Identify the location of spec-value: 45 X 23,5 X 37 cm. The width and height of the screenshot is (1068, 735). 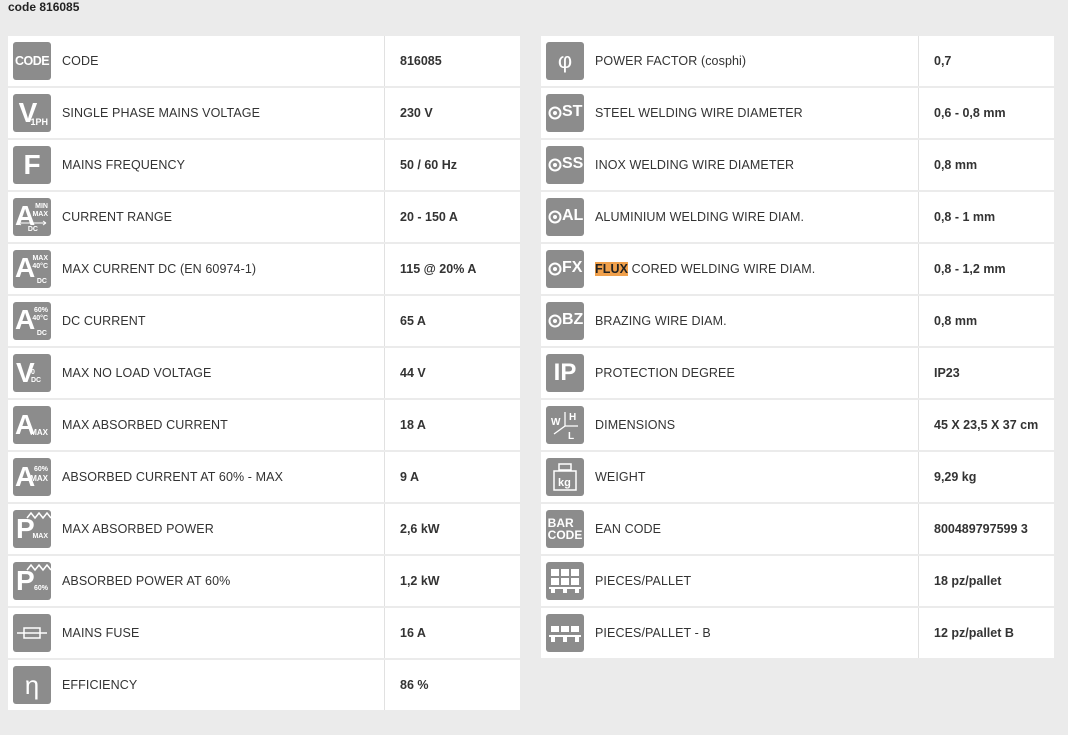
(986, 425).